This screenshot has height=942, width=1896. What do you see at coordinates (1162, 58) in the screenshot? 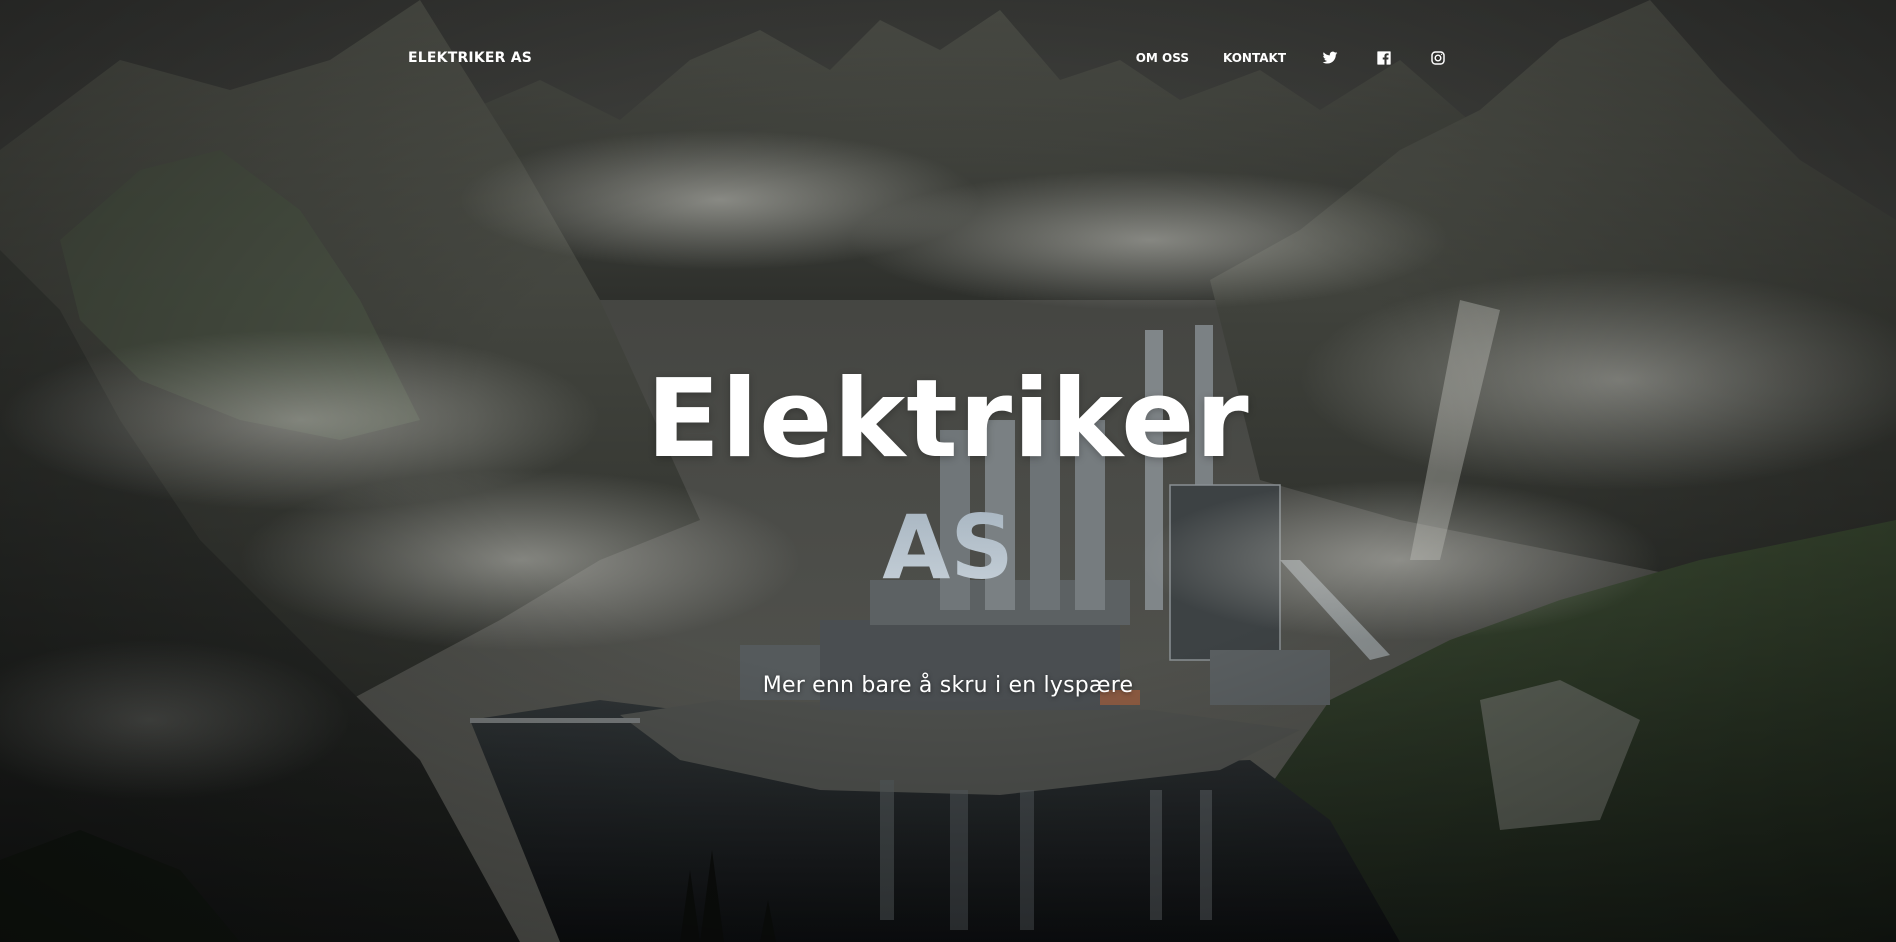
I see `nav-link-om-oss: OM OSS` at bounding box center [1162, 58].